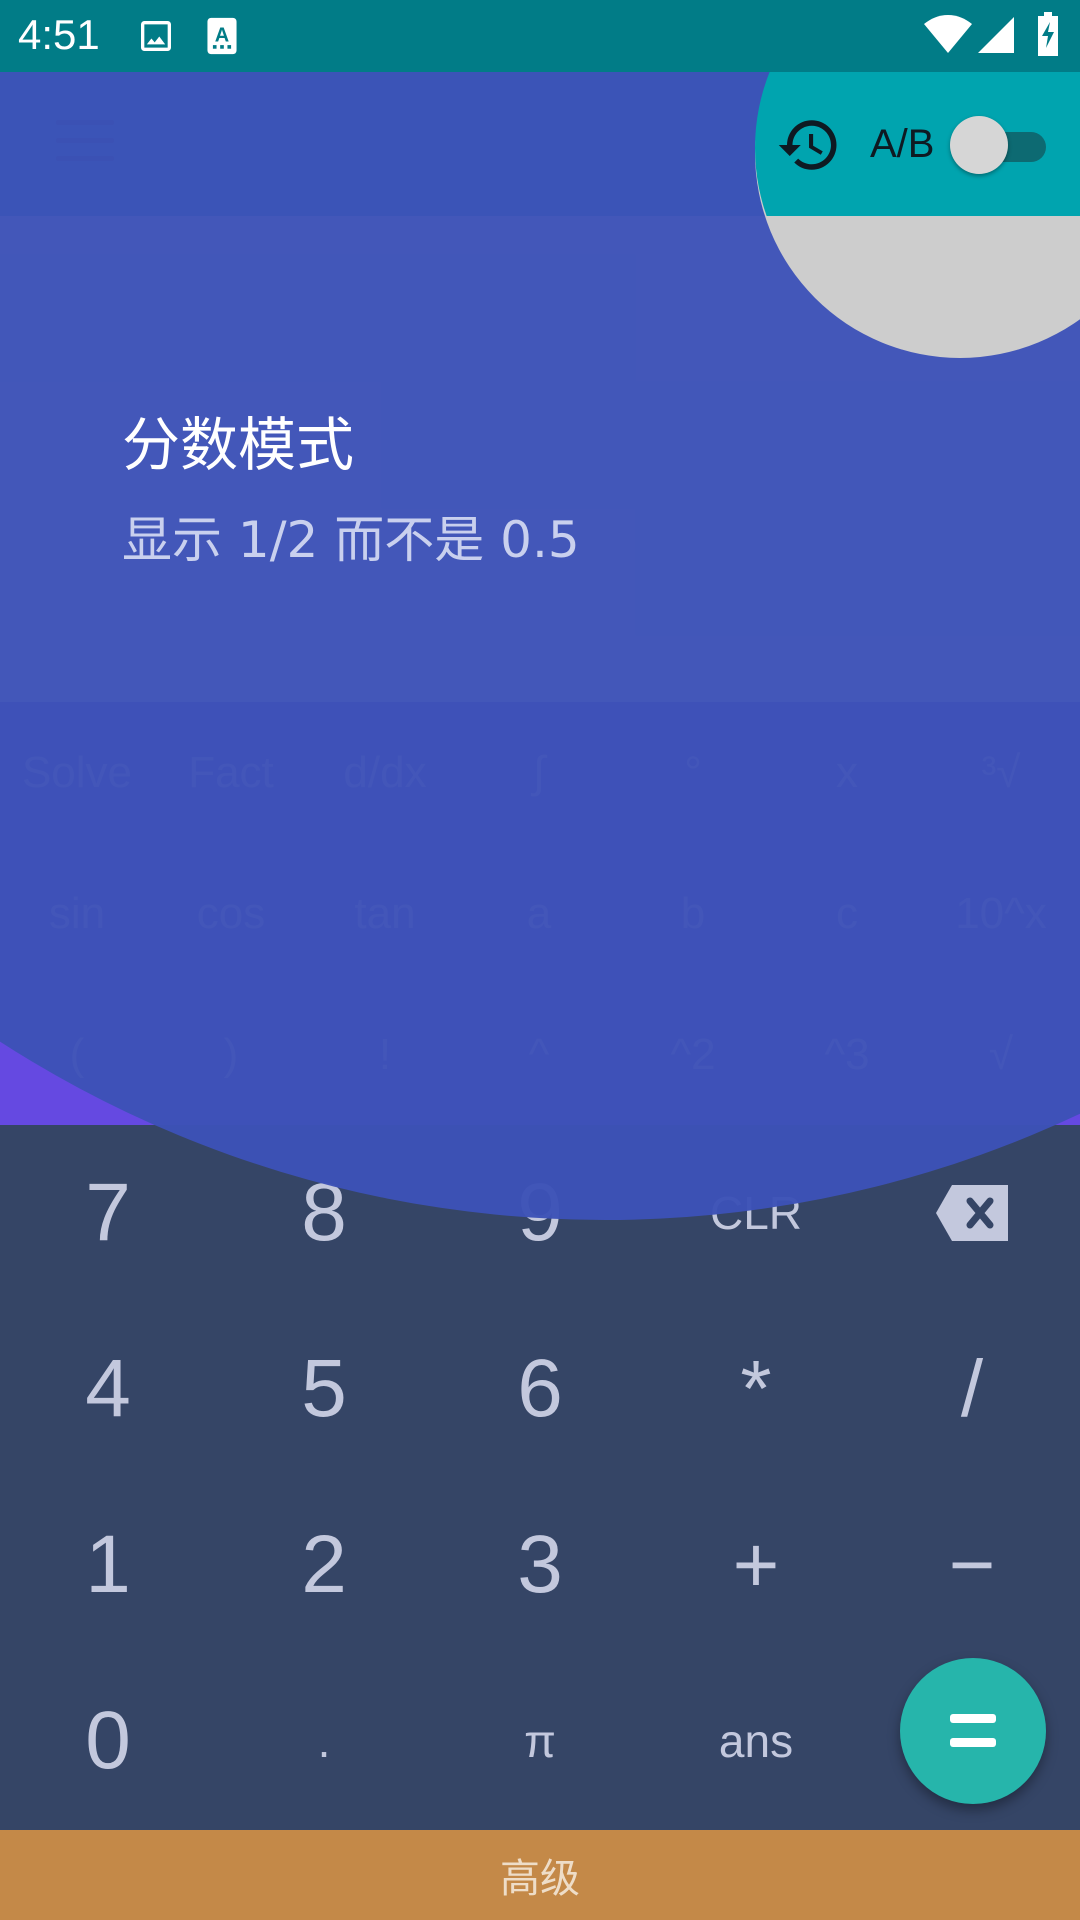 This screenshot has width=1080, height=1920. What do you see at coordinates (756, 1565) in the screenshot?
I see `plus-key: +` at bounding box center [756, 1565].